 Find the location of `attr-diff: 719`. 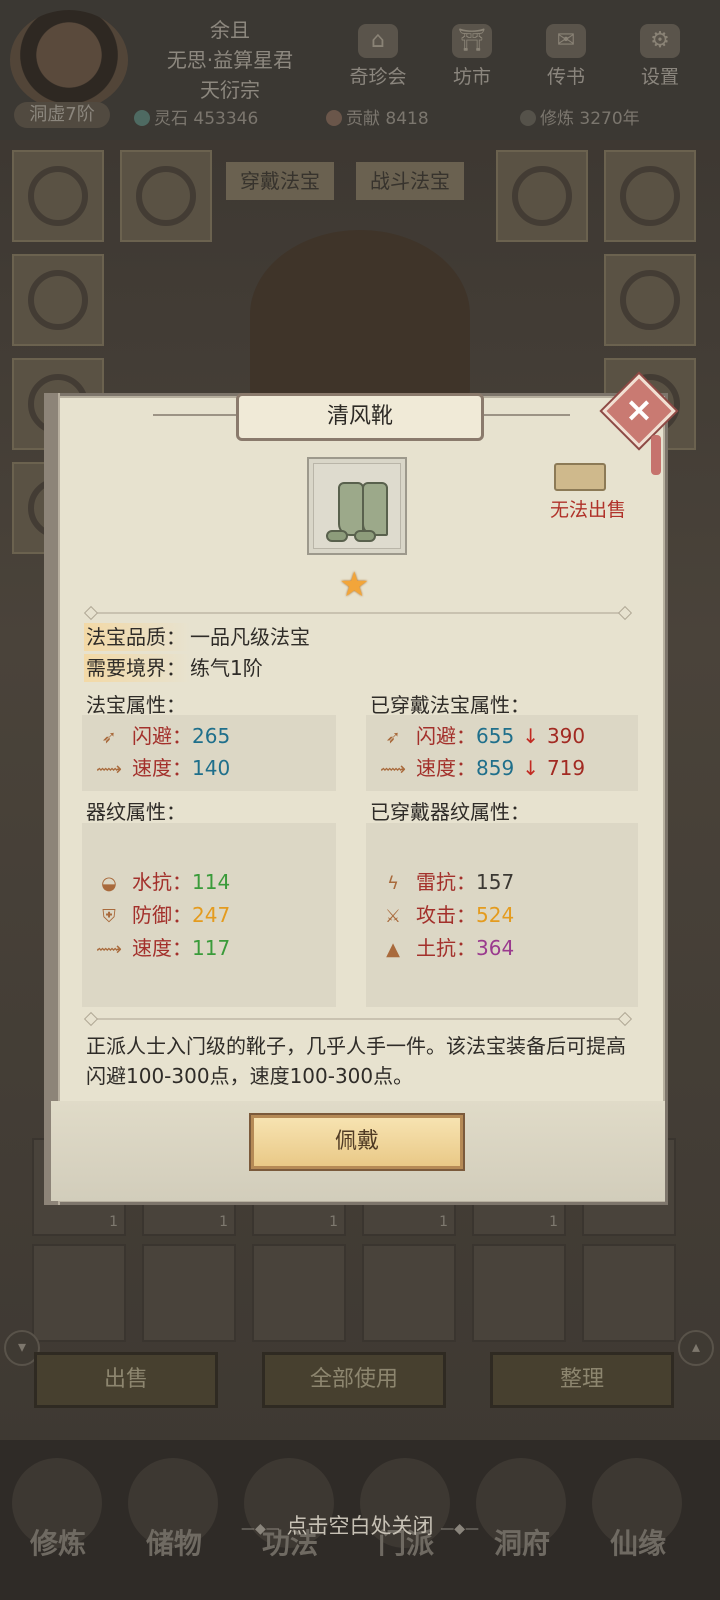

attr-diff: 719 is located at coordinates (566, 768).